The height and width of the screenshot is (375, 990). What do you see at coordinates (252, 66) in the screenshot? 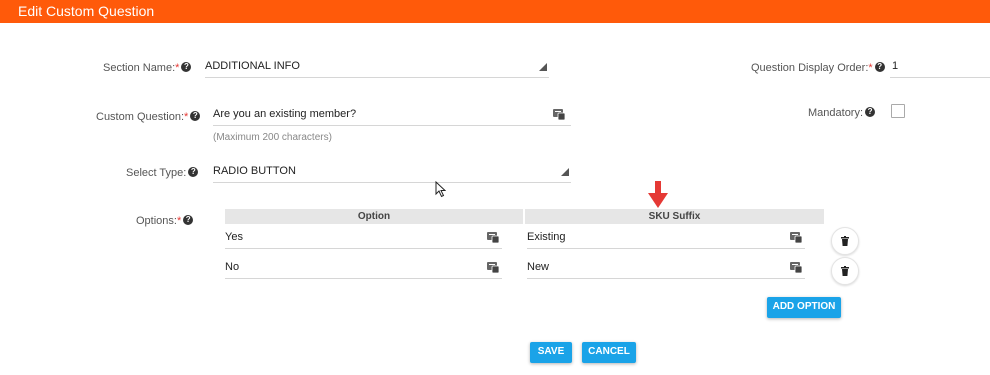
I see `section-name-value: ADDITIONAL INFO` at bounding box center [252, 66].